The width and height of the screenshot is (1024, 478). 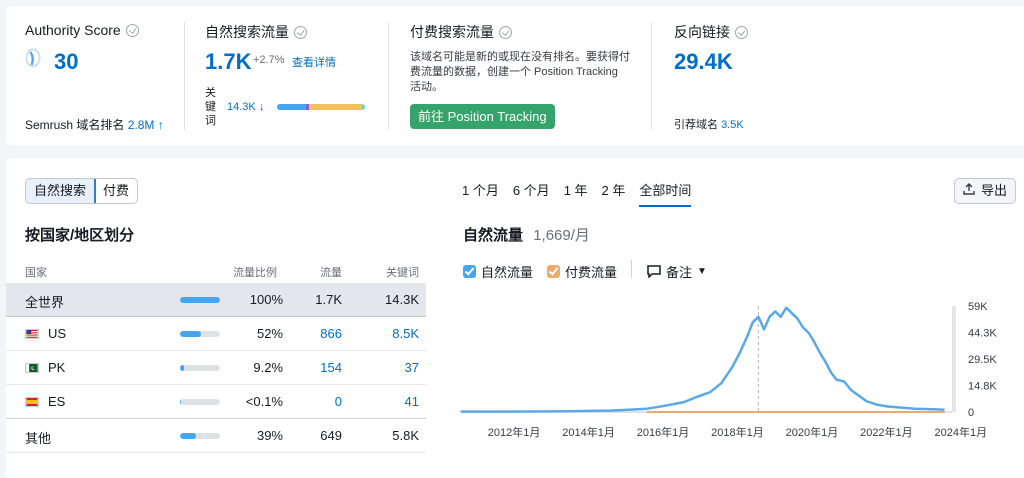 What do you see at coordinates (677, 271) in the screenshot?
I see `notes-dropdown: 备注 ▼` at bounding box center [677, 271].